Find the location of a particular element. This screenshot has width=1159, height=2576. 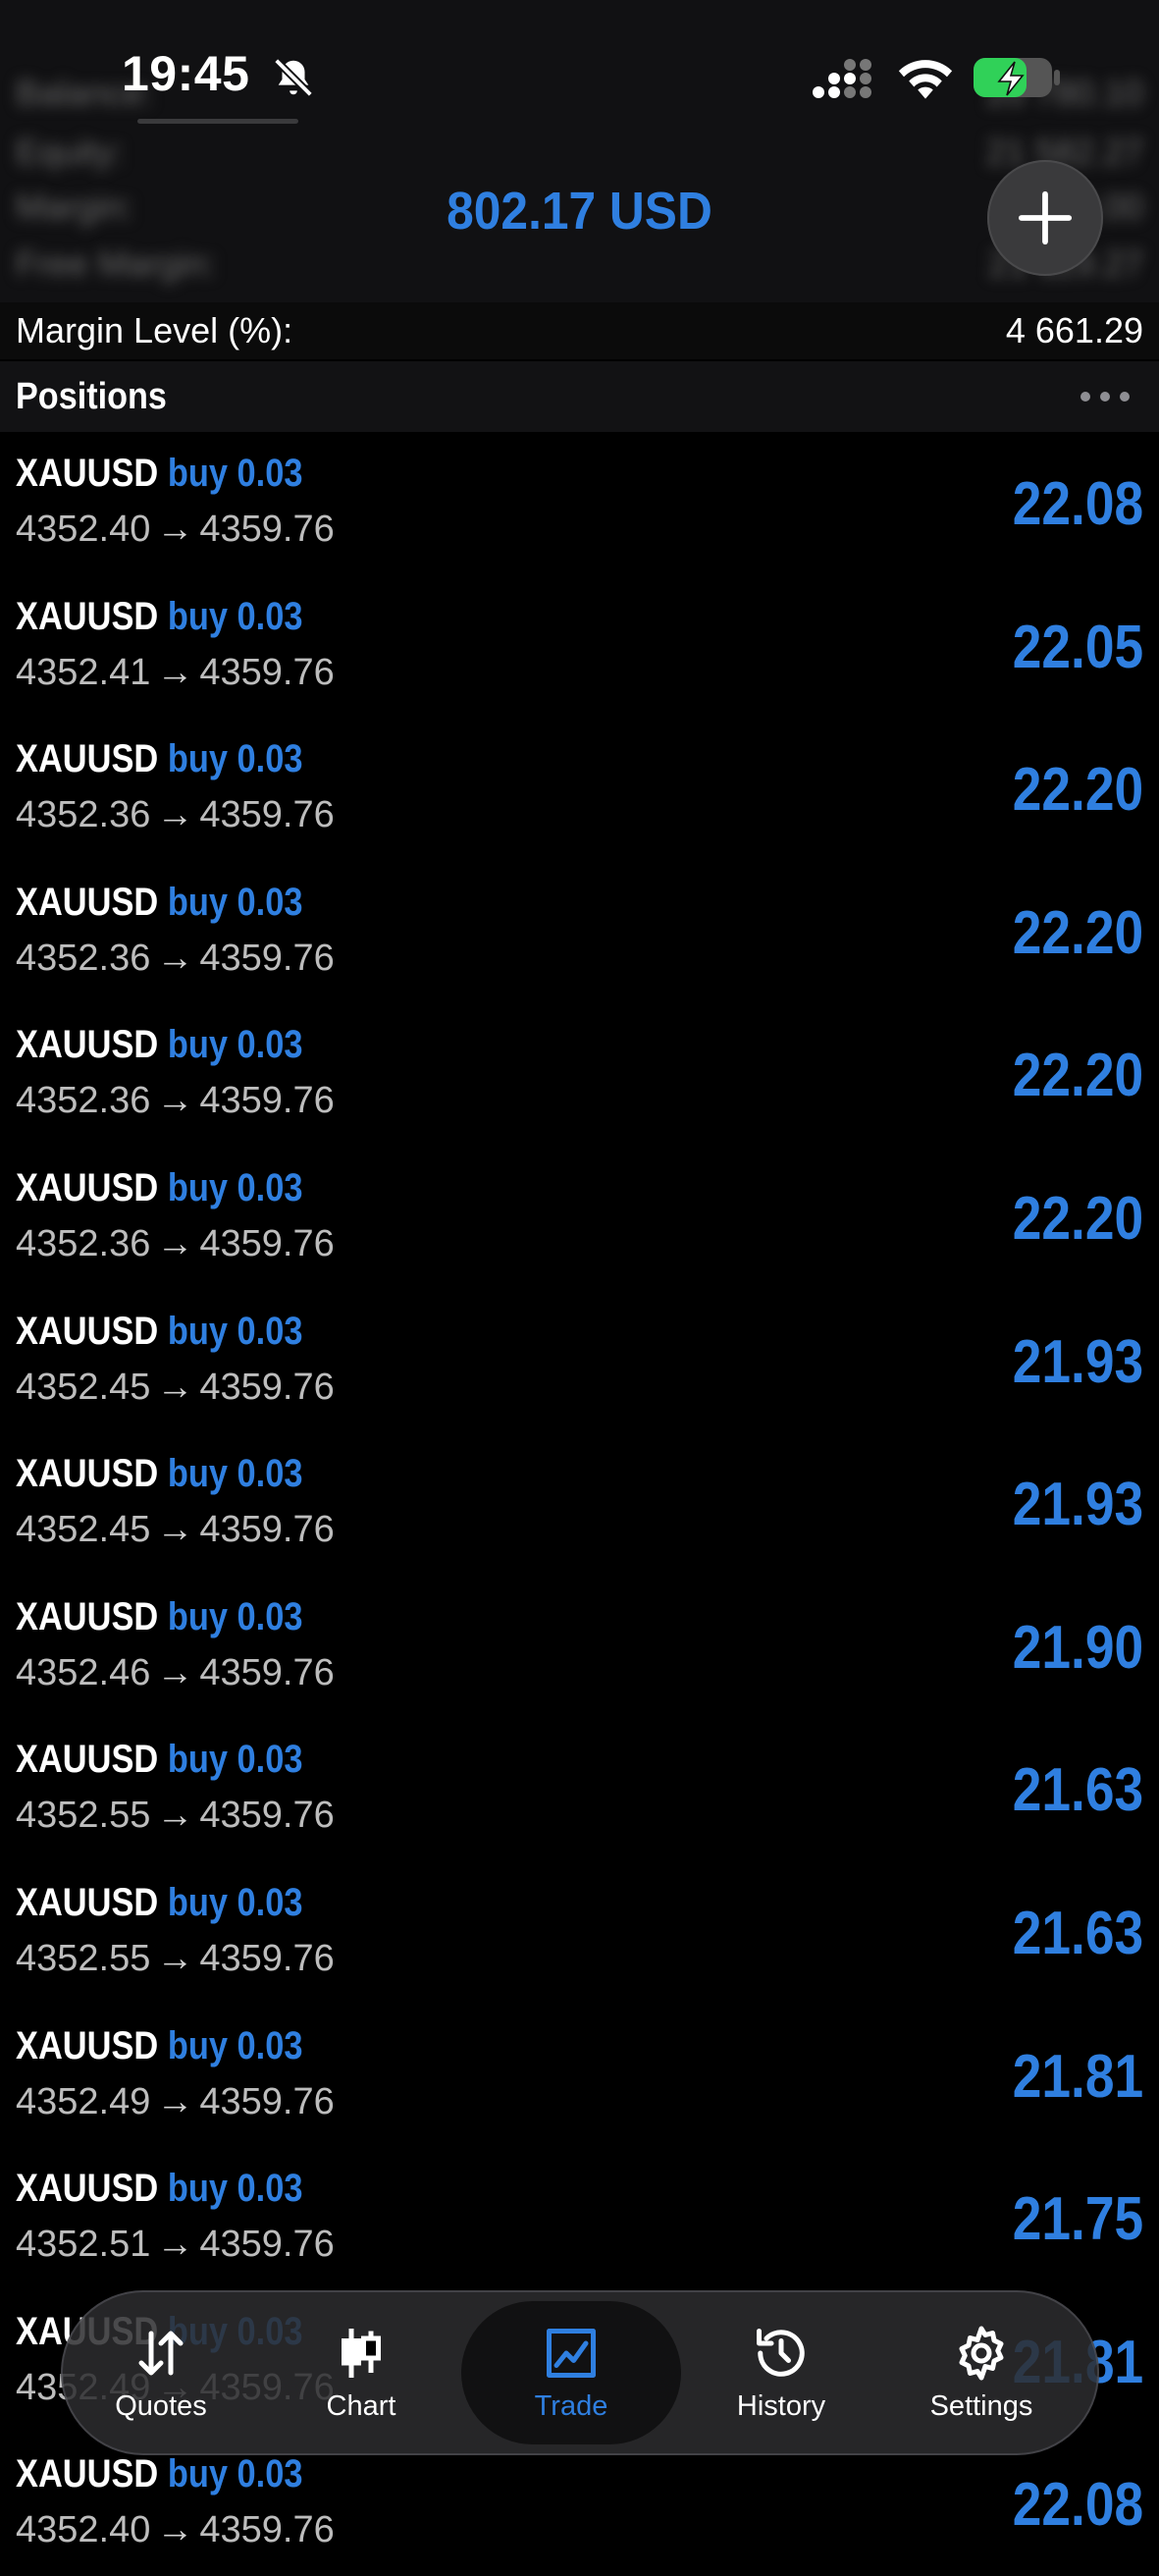

position-row: XAUUSD buy 0.03 4352.51 → 4359.76 21.75 is located at coordinates (579, 2218).